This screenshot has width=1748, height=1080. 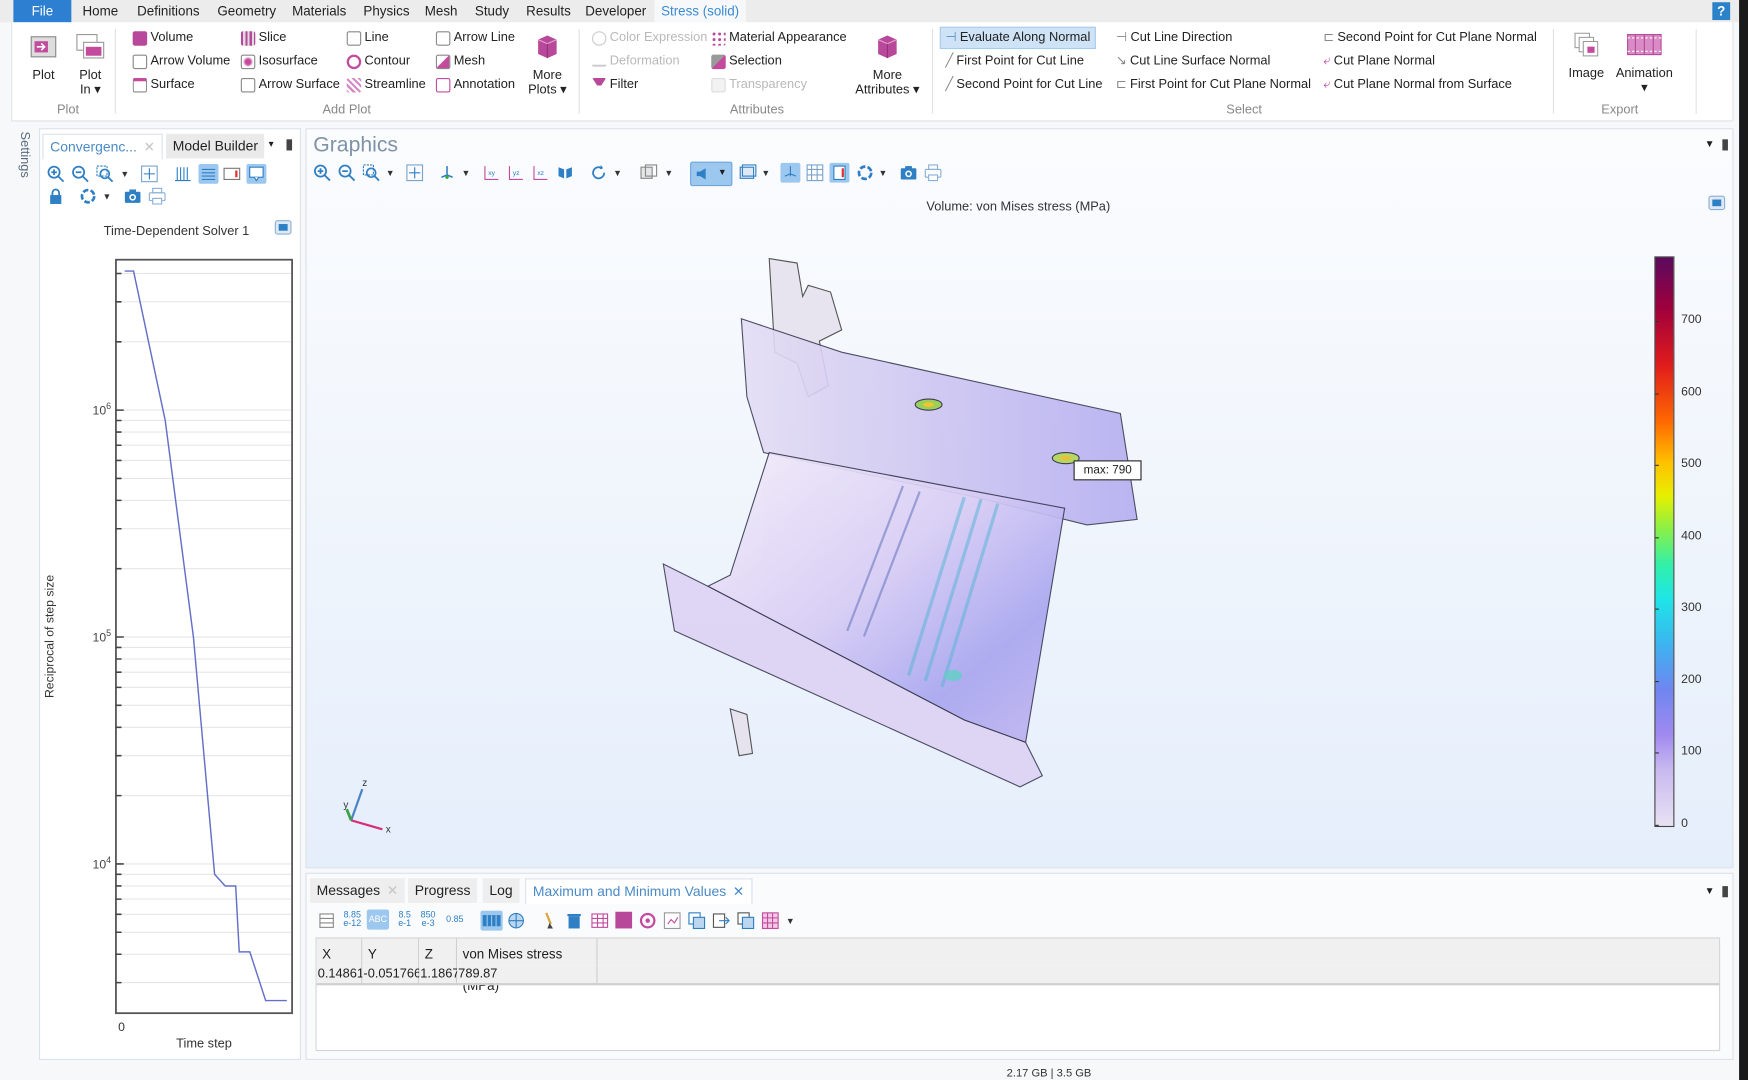 What do you see at coordinates (1710, 143) in the screenshot?
I see `graphics-menu-dropdown: ▼` at bounding box center [1710, 143].